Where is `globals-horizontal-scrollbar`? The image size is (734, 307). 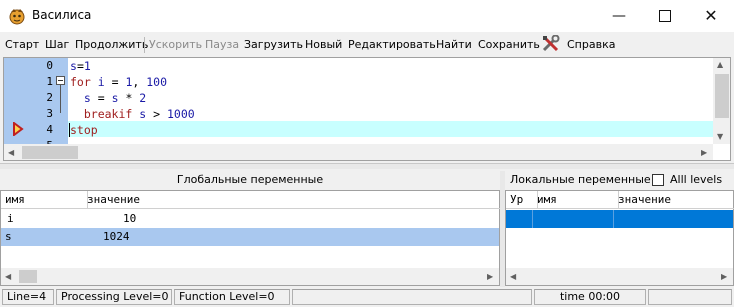
globals-horizontal-scrollbar is located at coordinates (250, 276).